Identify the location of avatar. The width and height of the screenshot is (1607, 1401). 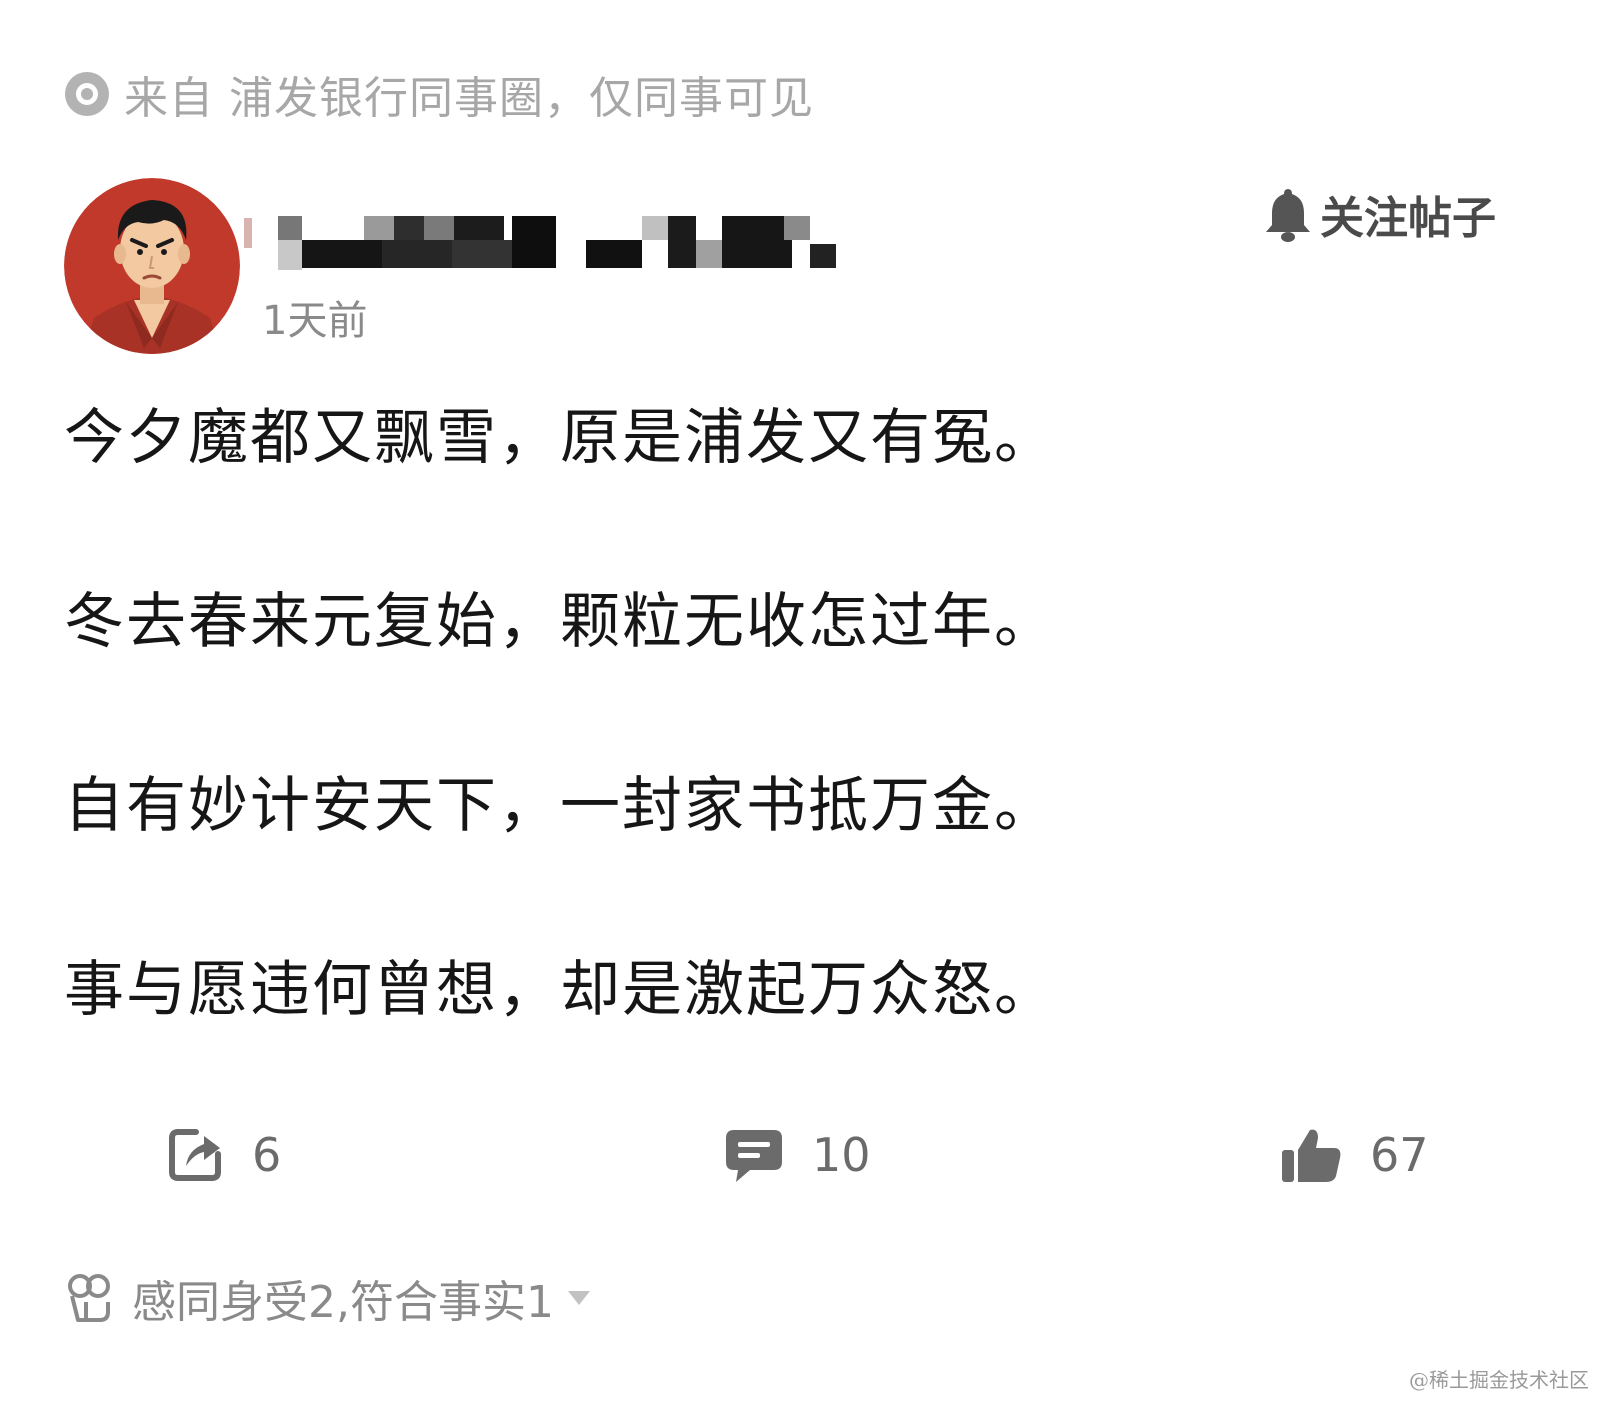
(152, 266).